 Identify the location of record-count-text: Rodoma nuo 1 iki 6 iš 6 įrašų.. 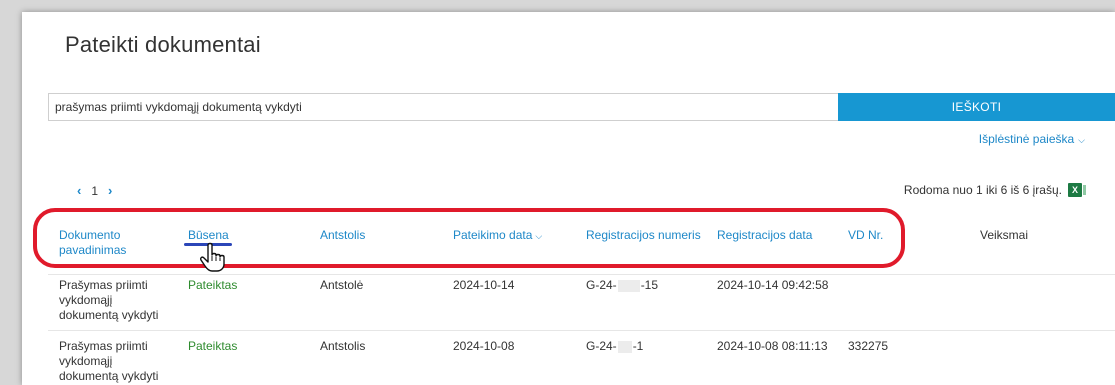
(982, 190).